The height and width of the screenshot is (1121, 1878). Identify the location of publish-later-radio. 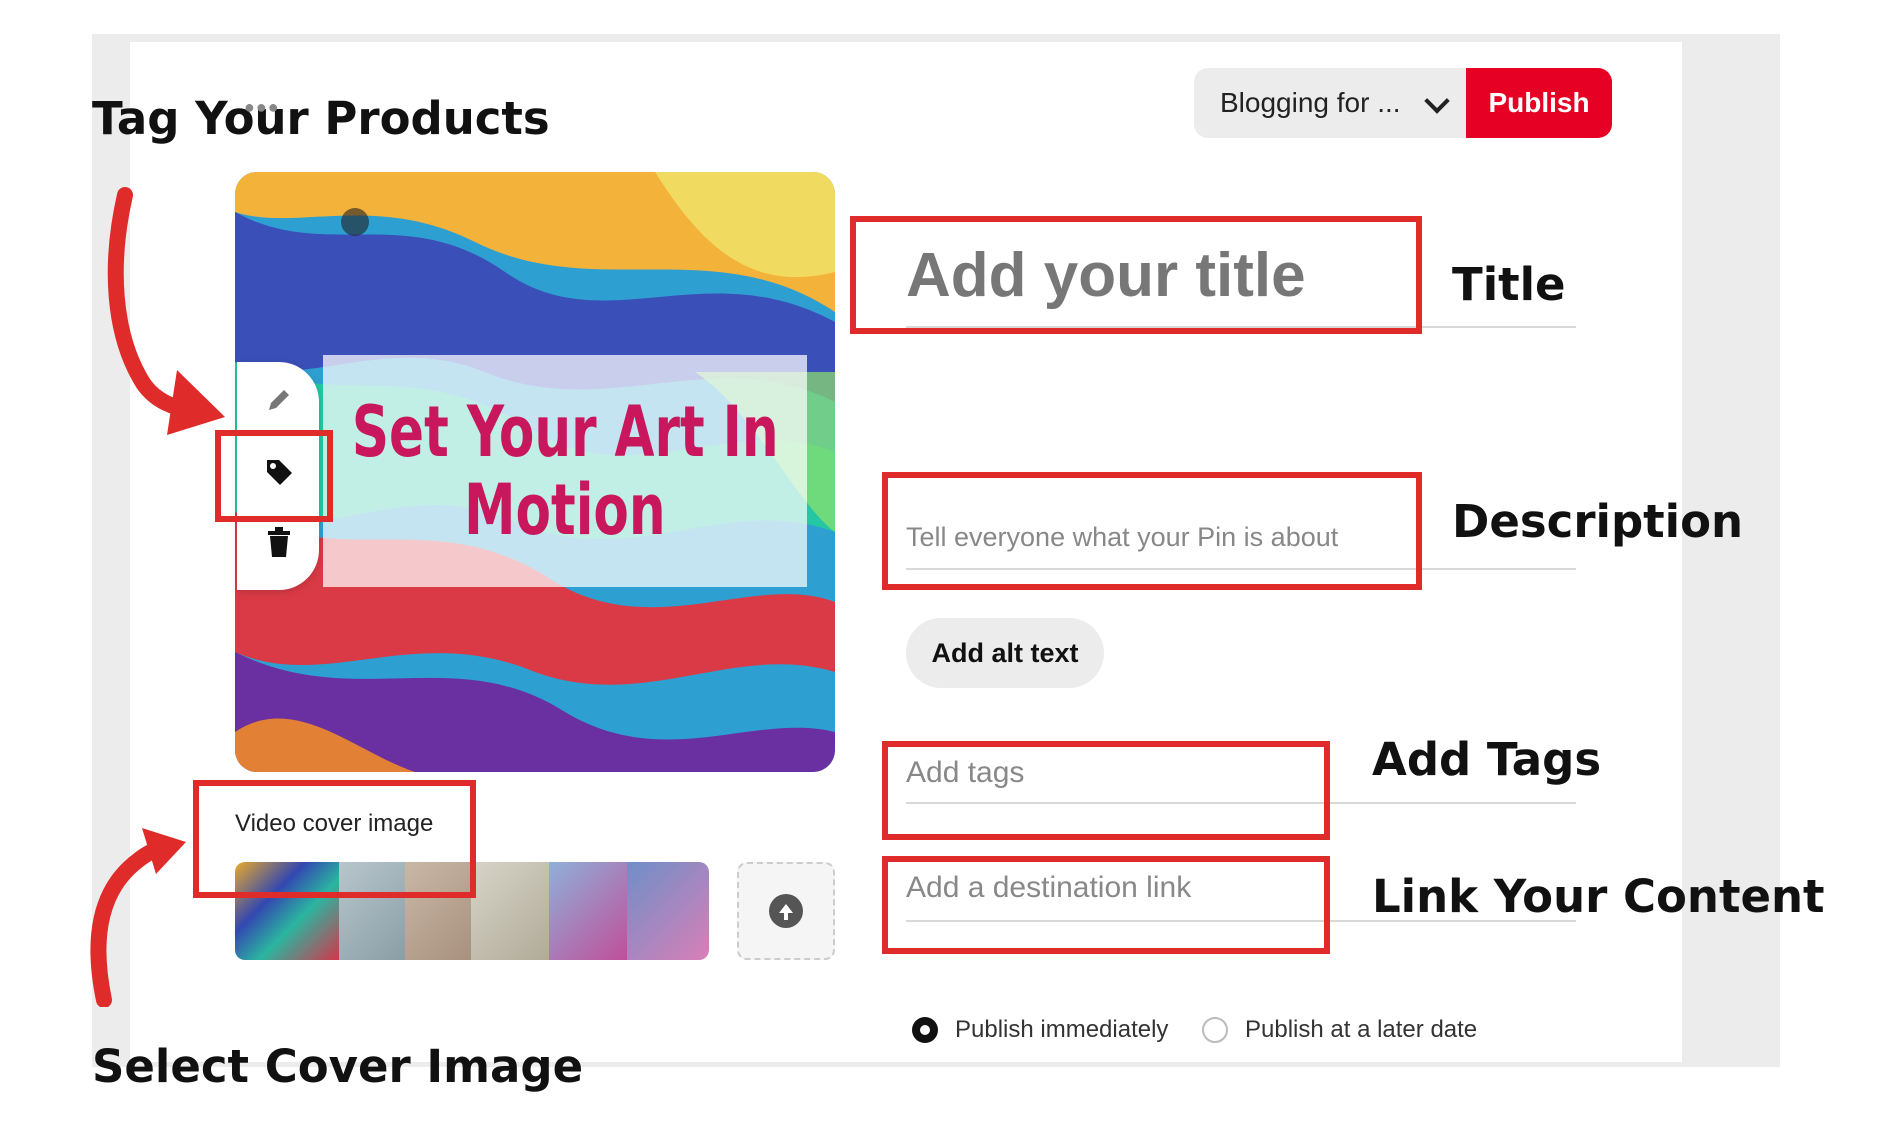
(1215, 1030).